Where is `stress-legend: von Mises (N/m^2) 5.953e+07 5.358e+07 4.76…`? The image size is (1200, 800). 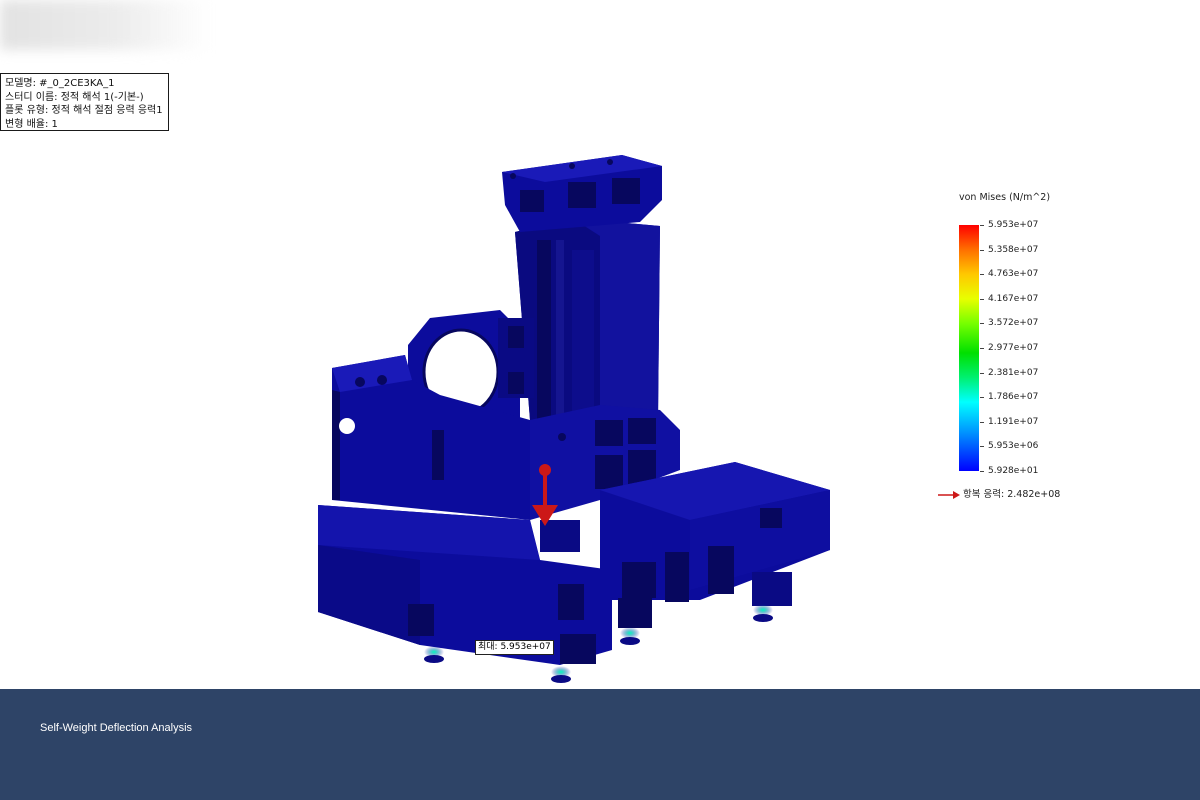
stress-legend: von Mises (N/m^2) 5.953e+07 5.358e+07 4.76… is located at coordinates (1010, 350).